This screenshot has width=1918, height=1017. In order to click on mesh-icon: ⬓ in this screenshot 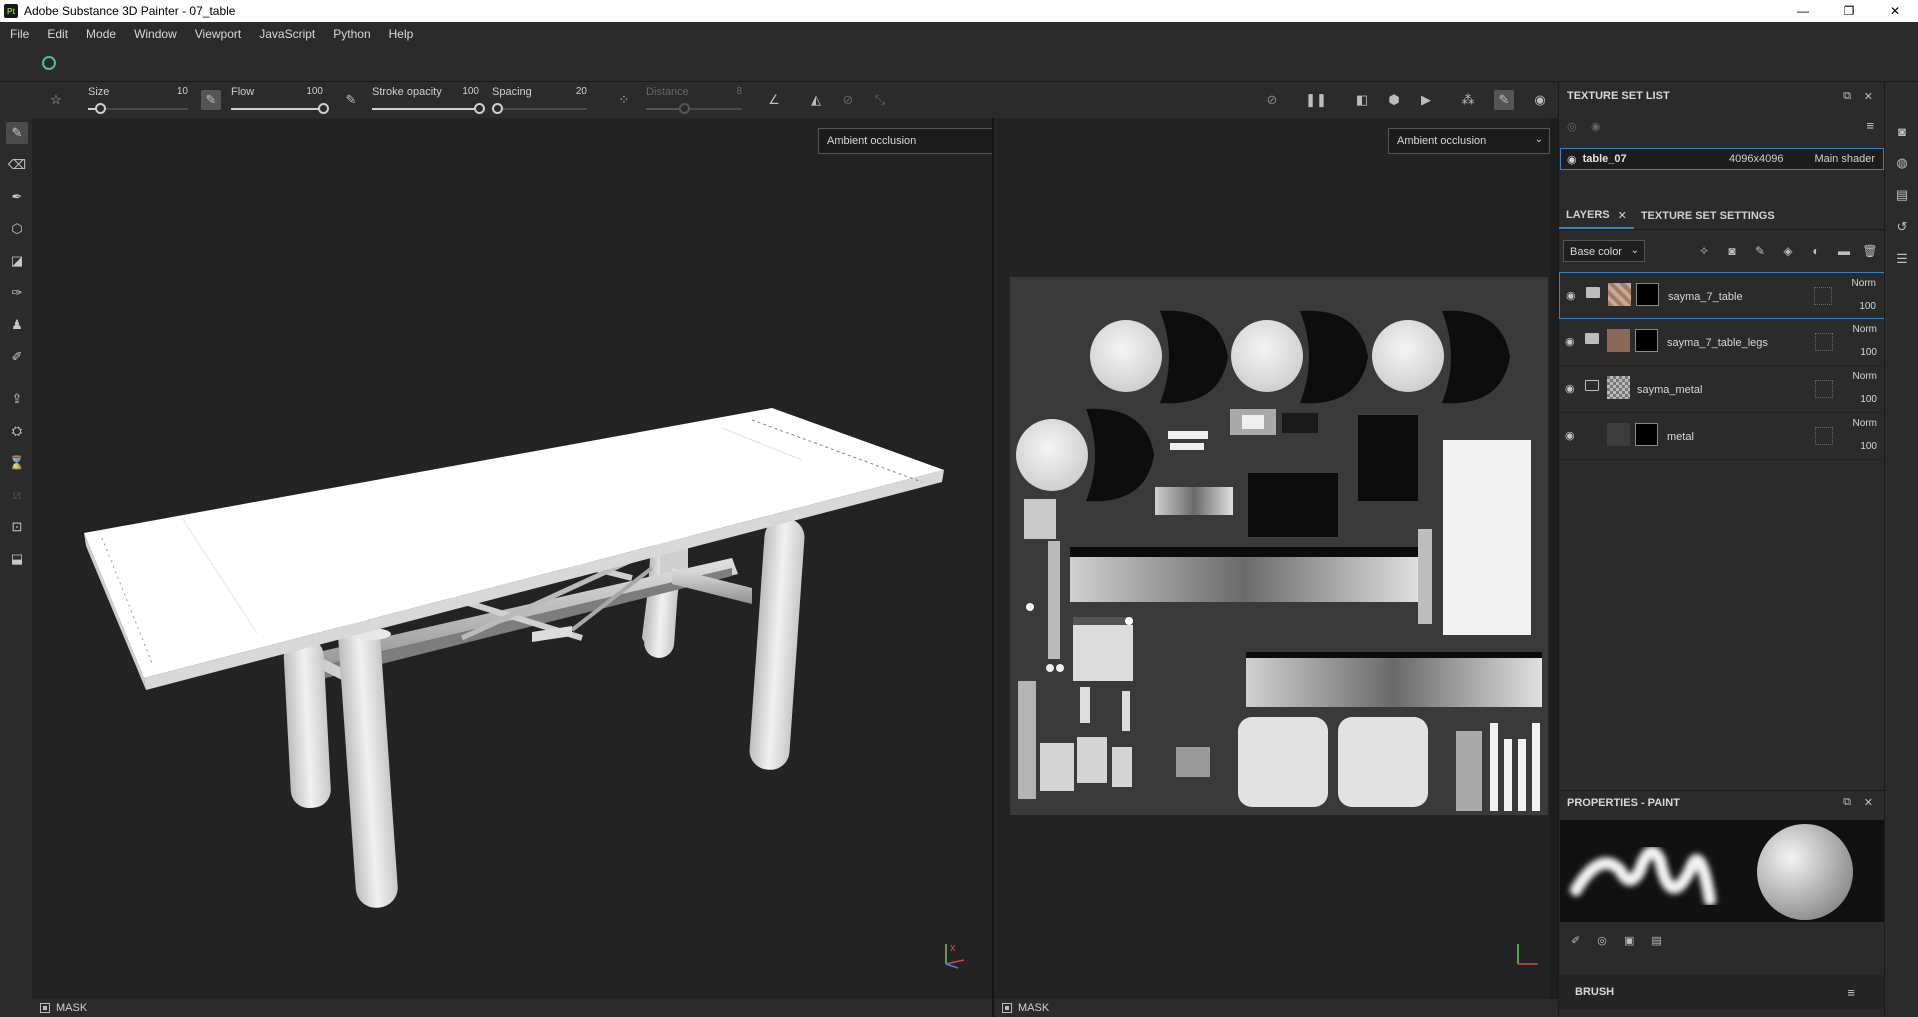, I will do `click(17, 559)`.